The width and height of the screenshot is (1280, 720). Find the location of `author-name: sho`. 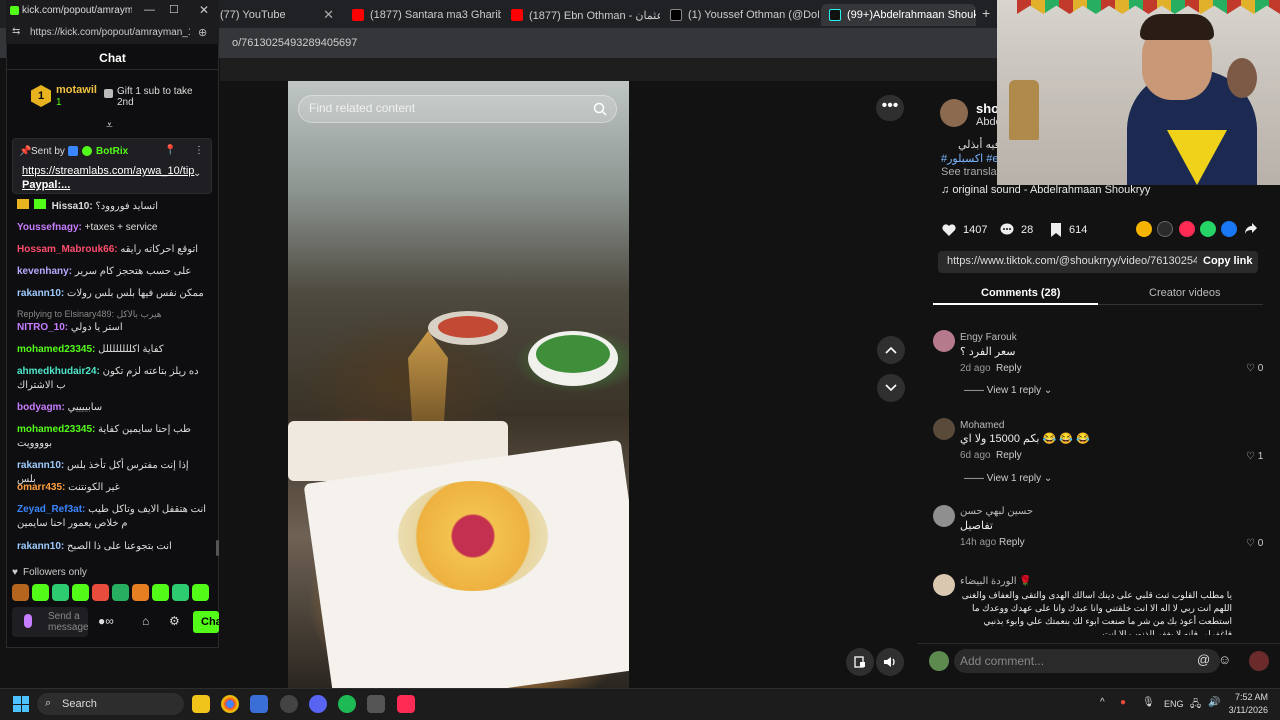

author-name: sho is located at coordinates (987, 108).